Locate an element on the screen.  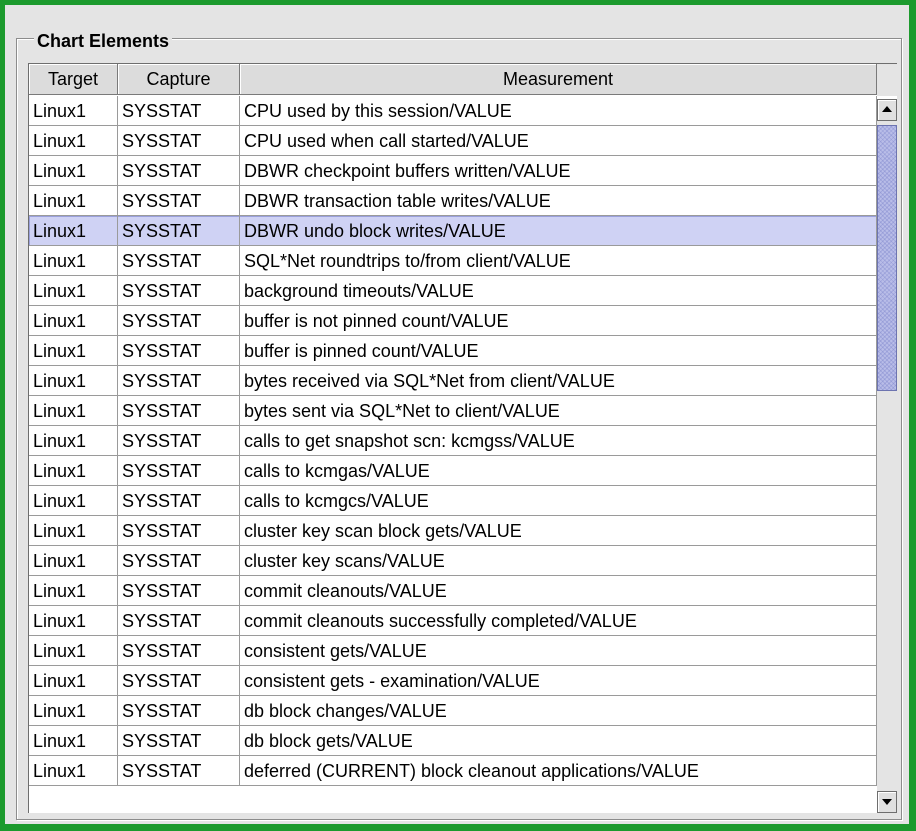
table-row: Linux1 SYSSTAT background timeouts/VALUE is located at coordinates (453, 291).